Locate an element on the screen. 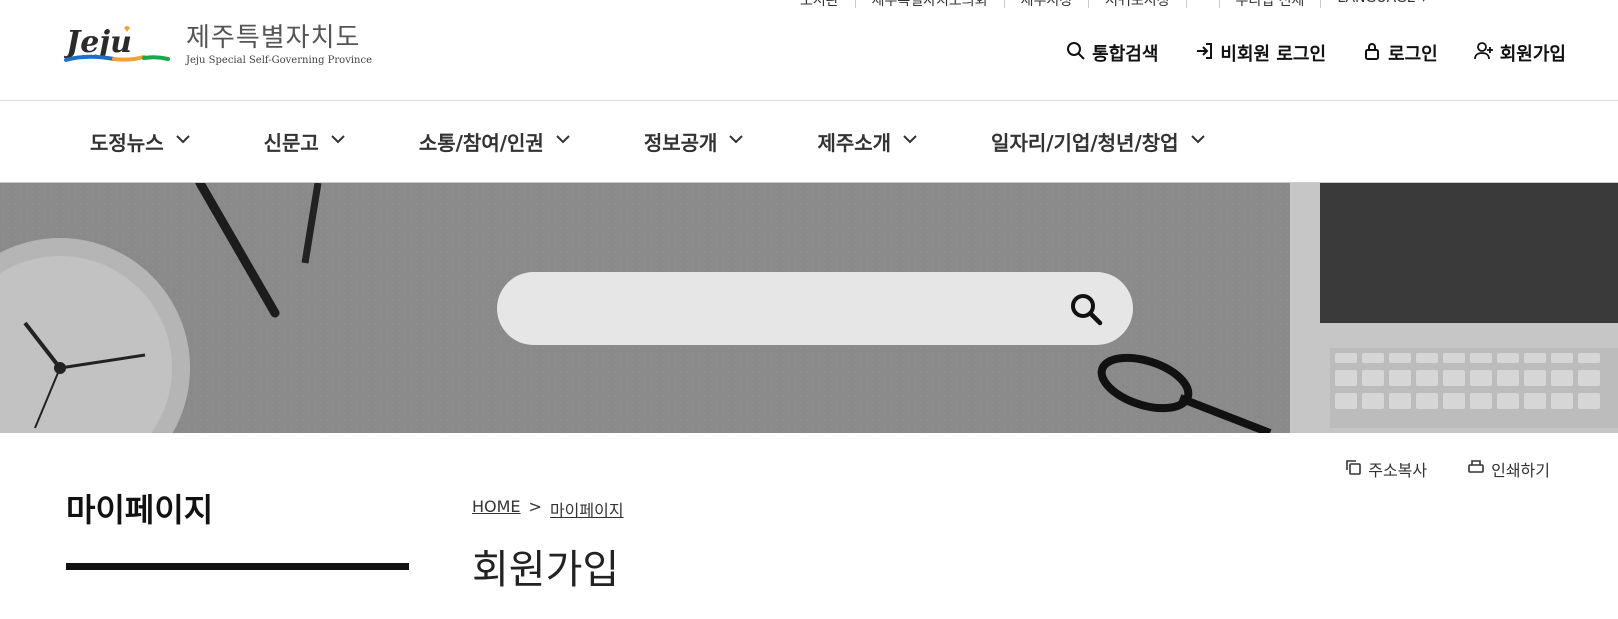  logo-title-kr: 제주특별자치도 is located at coordinates (273, 37).